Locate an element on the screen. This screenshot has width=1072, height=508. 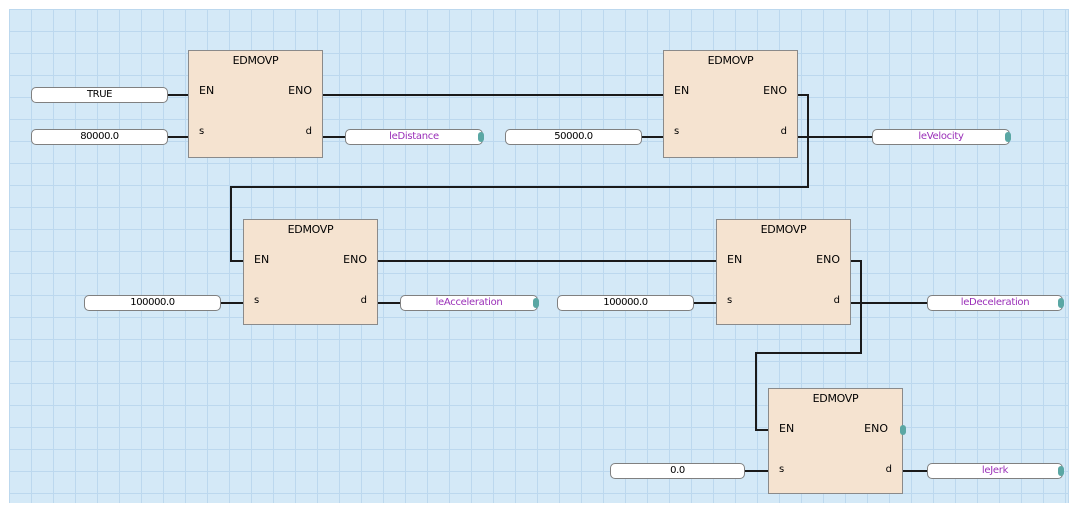
distance-variable: leDistance is located at coordinates (414, 137).